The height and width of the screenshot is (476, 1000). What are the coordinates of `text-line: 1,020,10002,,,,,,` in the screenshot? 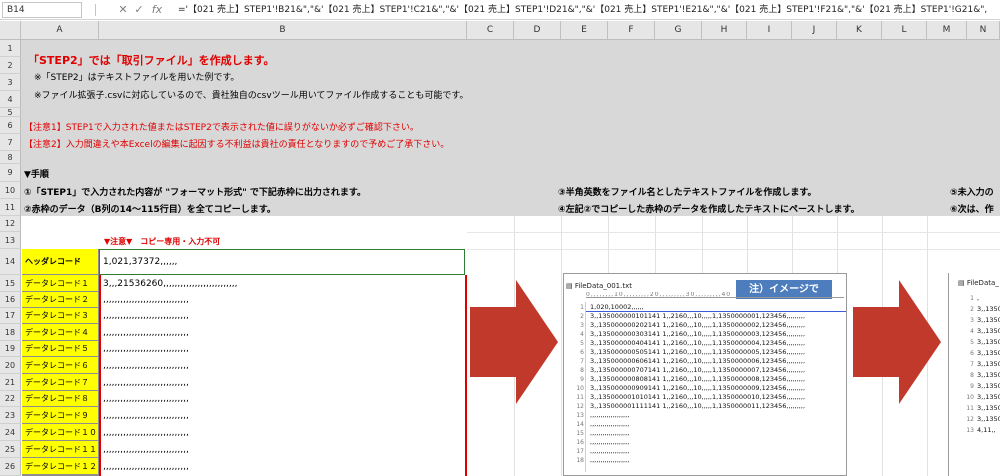 It's located at (617, 307).